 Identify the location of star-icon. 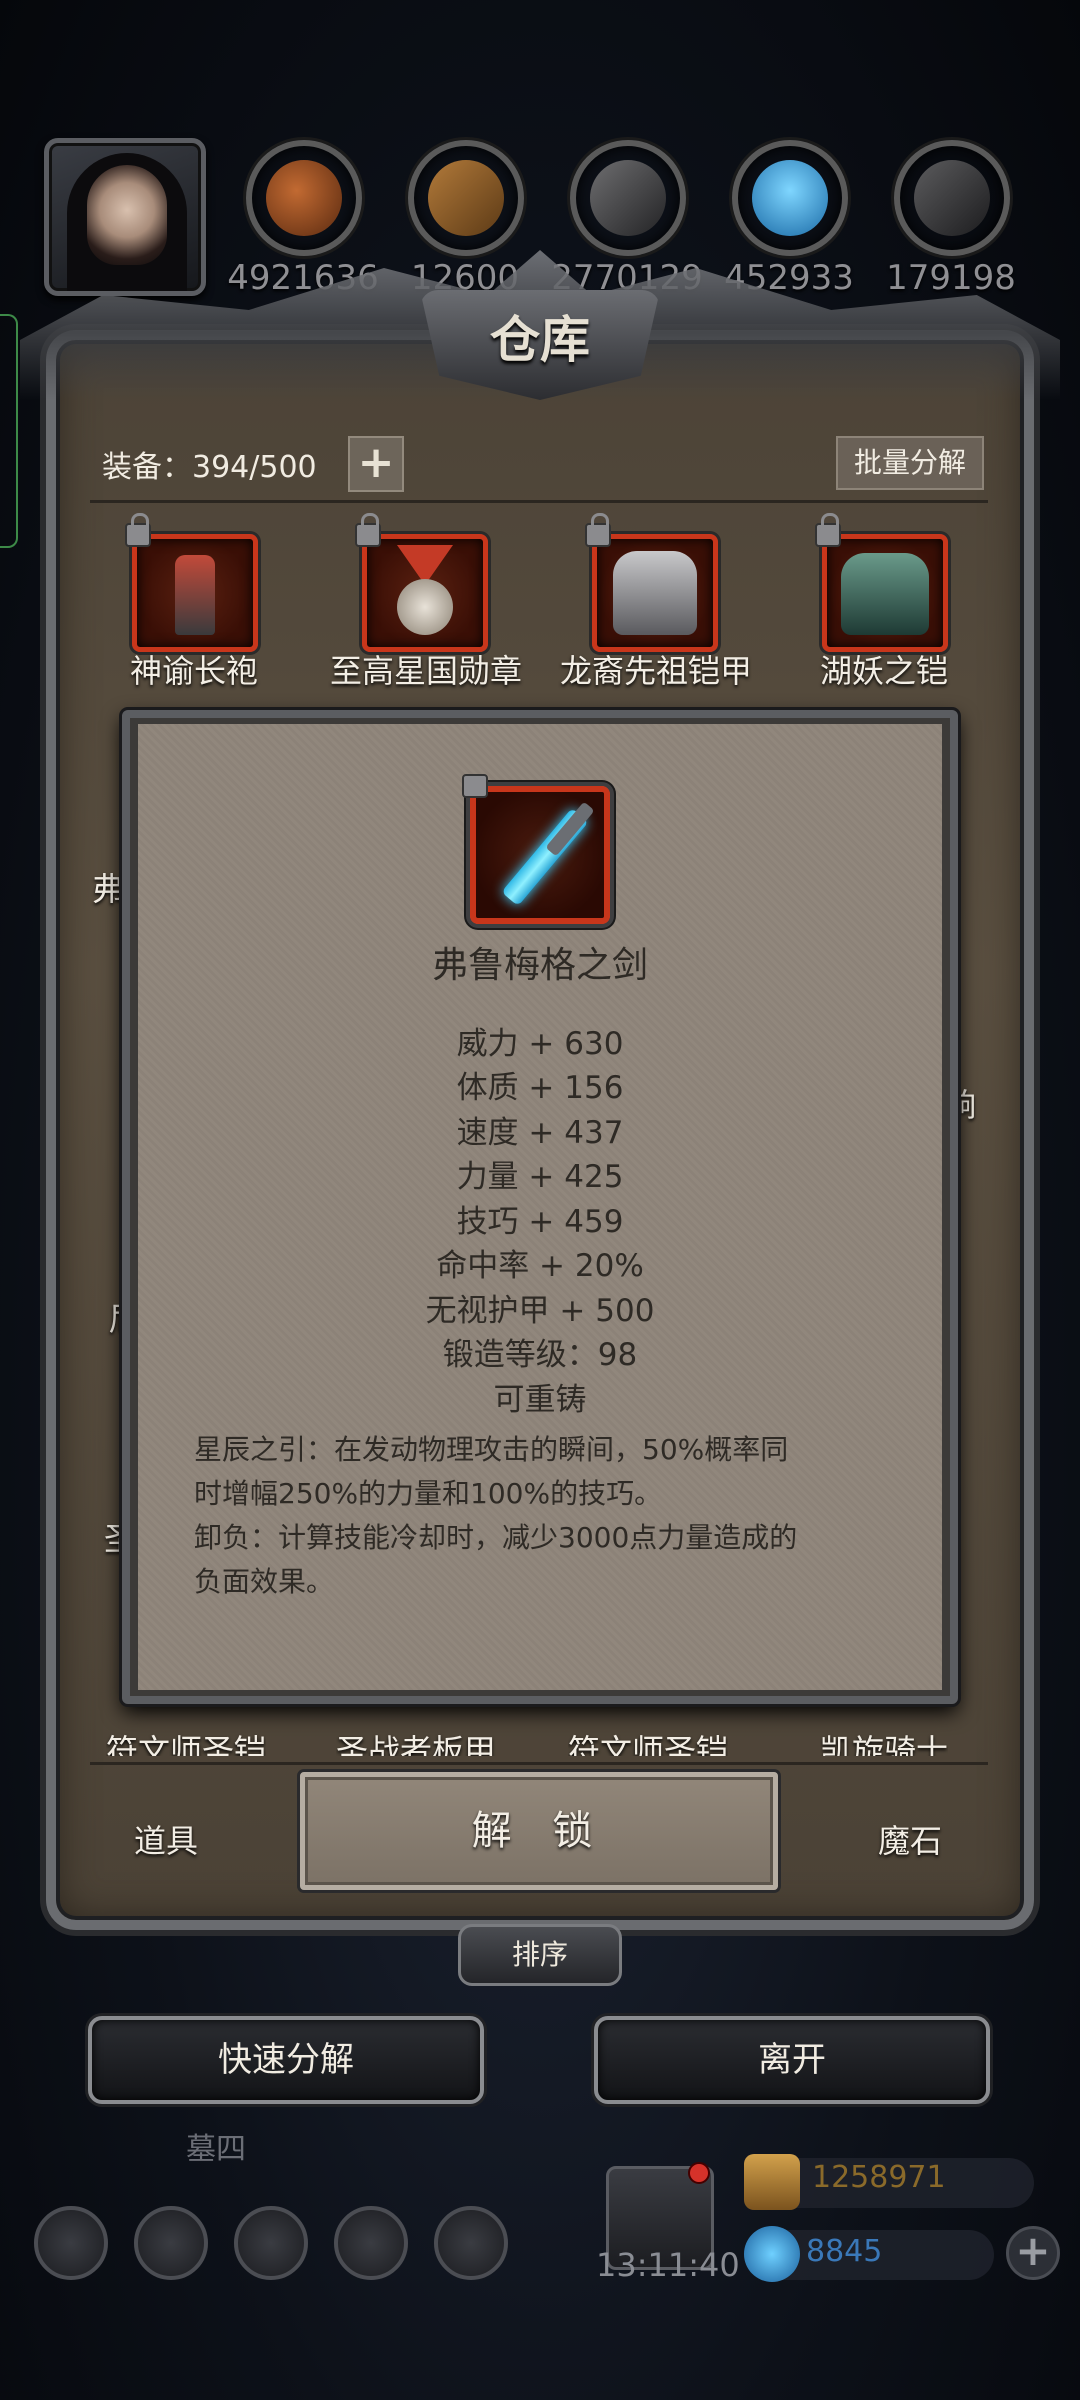
(171, 2243).